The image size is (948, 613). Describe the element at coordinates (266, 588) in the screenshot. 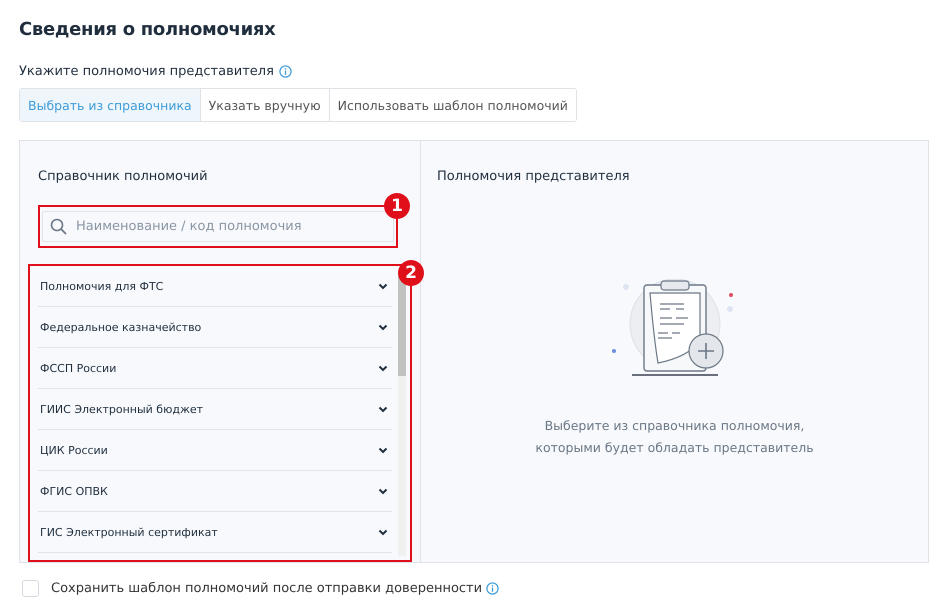

I see `checkbox-label: Сохранить шаблон полномочий после отправки доверенности` at that location.